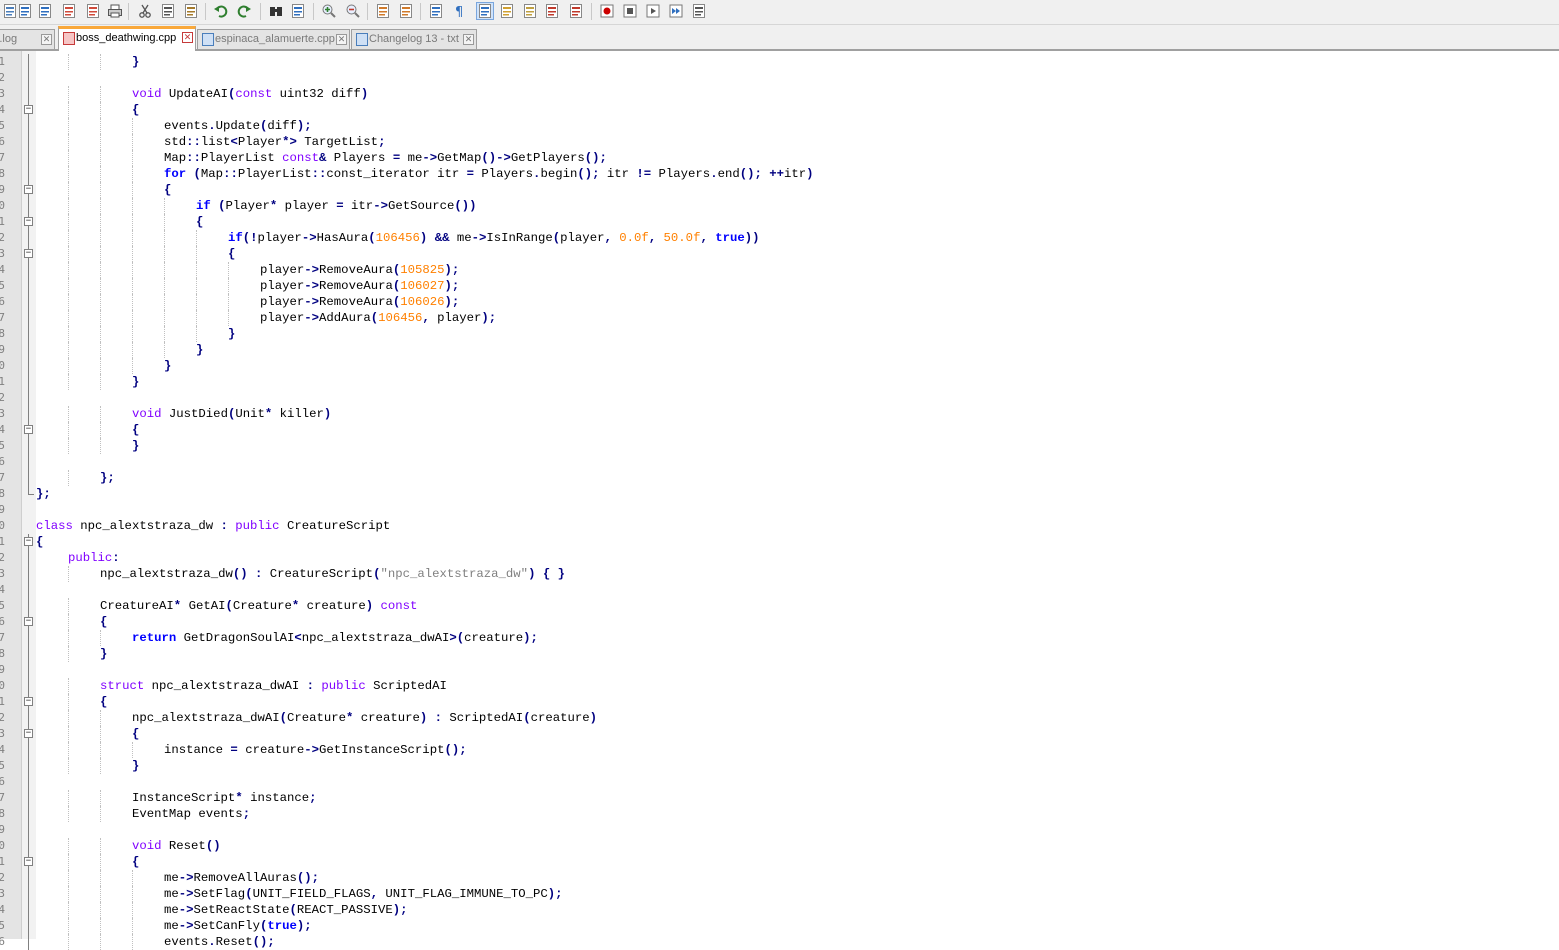 Image resolution: width=1559 pixels, height=950 pixels. I want to click on code-text: InstanceScript* instance;, so click(224, 798).